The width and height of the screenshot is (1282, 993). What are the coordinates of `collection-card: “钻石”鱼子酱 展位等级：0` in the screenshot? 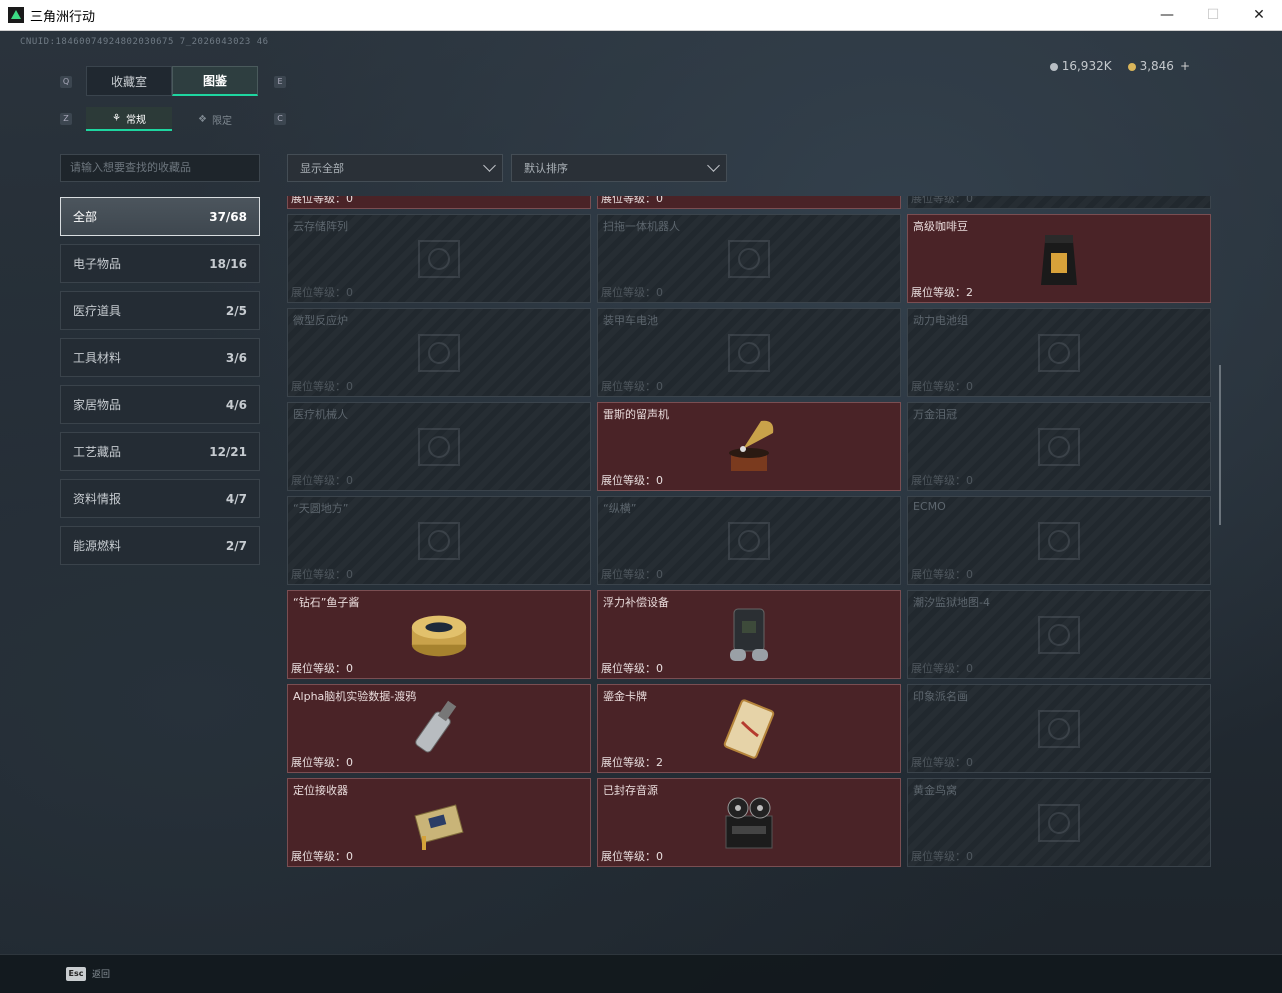 It's located at (439, 634).